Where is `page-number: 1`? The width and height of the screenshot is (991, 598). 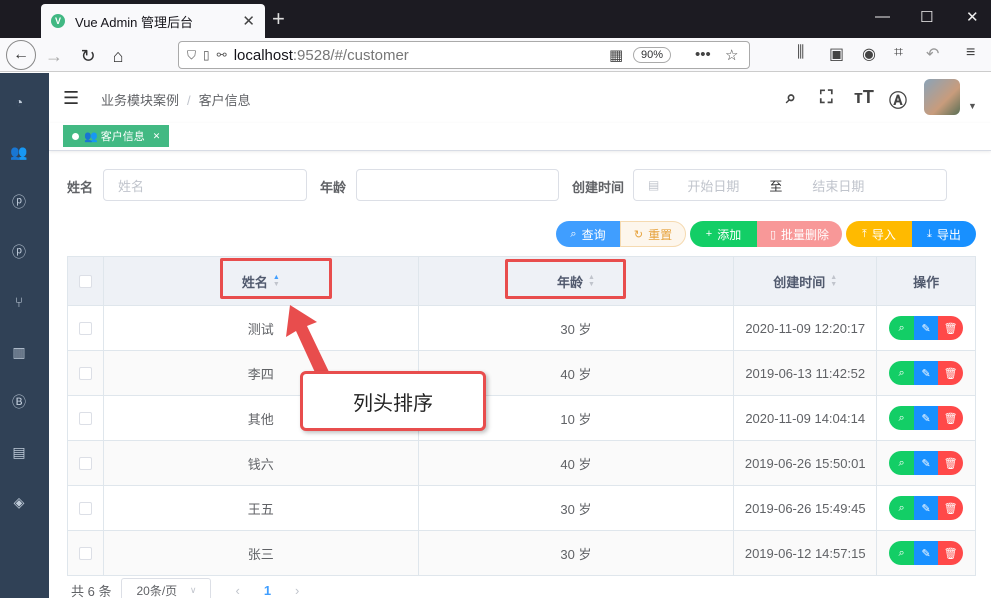 page-number: 1 is located at coordinates (267, 590).